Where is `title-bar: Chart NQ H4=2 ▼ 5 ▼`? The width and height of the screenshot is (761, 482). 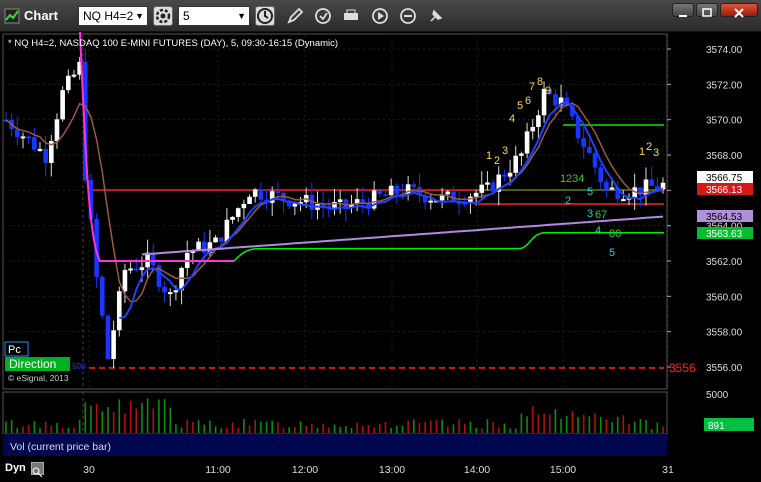 title-bar: Chart NQ H4=2 ▼ 5 ▼ is located at coordinates (380, 16).